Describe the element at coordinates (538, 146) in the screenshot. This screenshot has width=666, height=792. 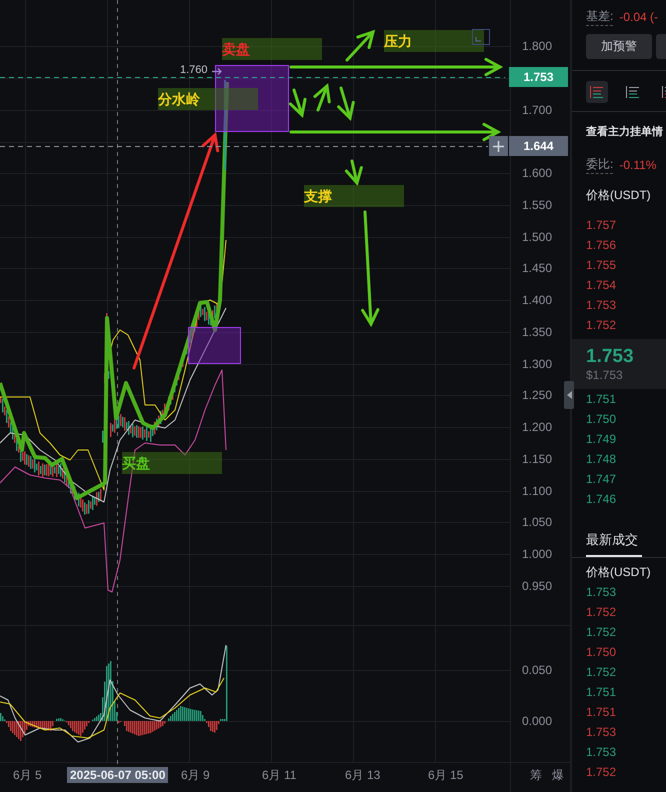
I see `crosshair-price-tag: 1.644` at that location.